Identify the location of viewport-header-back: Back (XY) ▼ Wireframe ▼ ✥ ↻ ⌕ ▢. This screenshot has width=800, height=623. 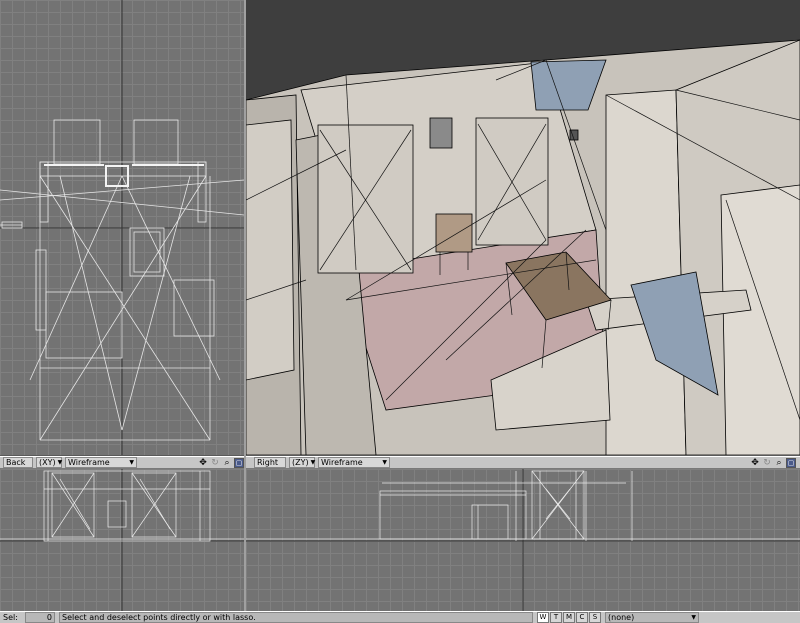
(122, 462).